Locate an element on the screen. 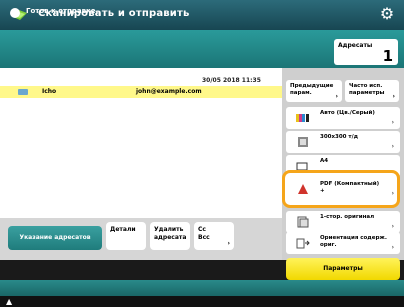  orientation-icon is located at coordinates (303, 243).